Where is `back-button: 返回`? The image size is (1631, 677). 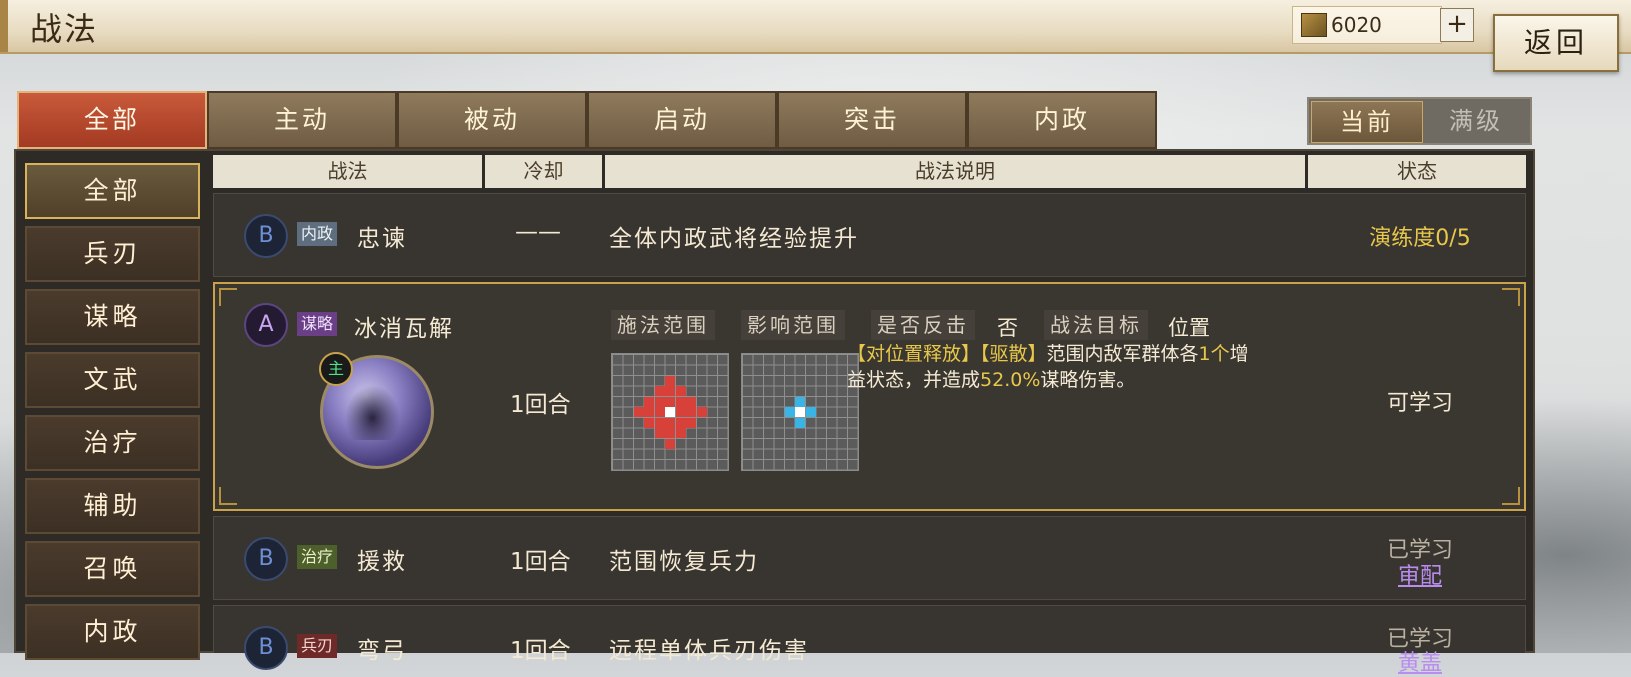
back-button: 返回 is located at coordinates (1556, 43).